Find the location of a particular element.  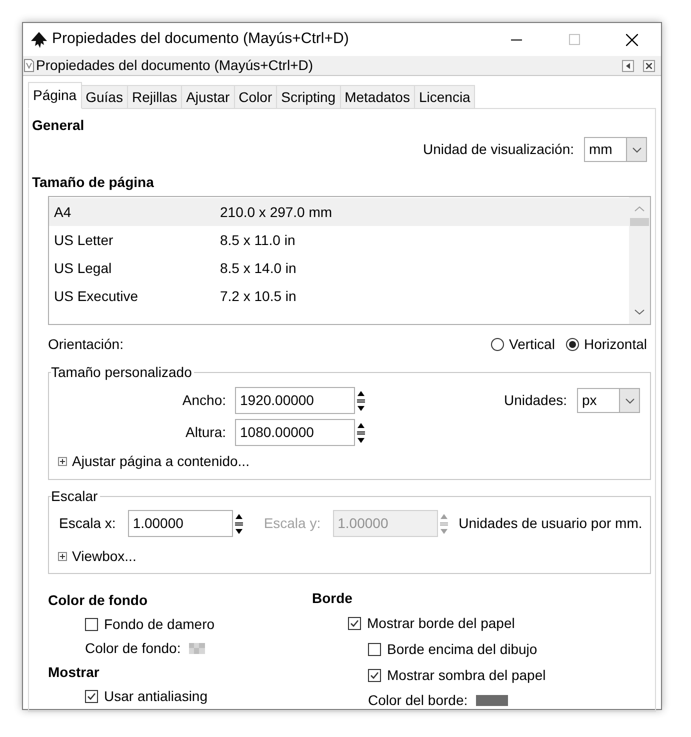

page-dimensions: 8.5 x 11.0 in is located at coordinates (258, 240).